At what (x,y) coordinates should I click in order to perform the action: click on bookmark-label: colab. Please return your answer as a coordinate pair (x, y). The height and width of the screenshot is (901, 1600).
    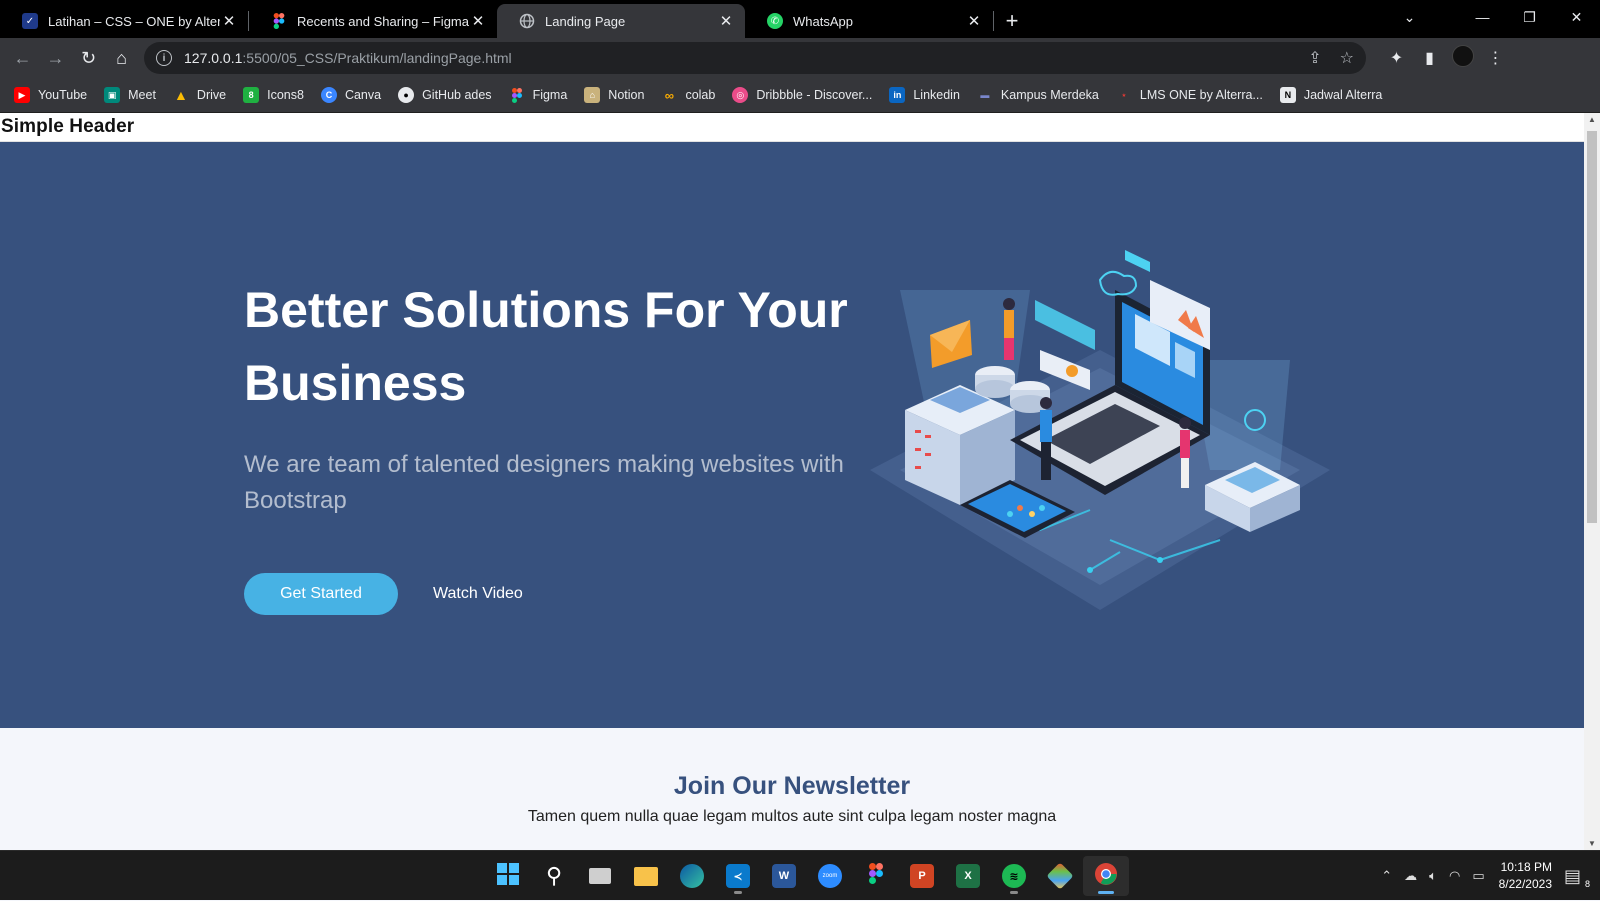
    Looking at the image, I should click on (700, 95).